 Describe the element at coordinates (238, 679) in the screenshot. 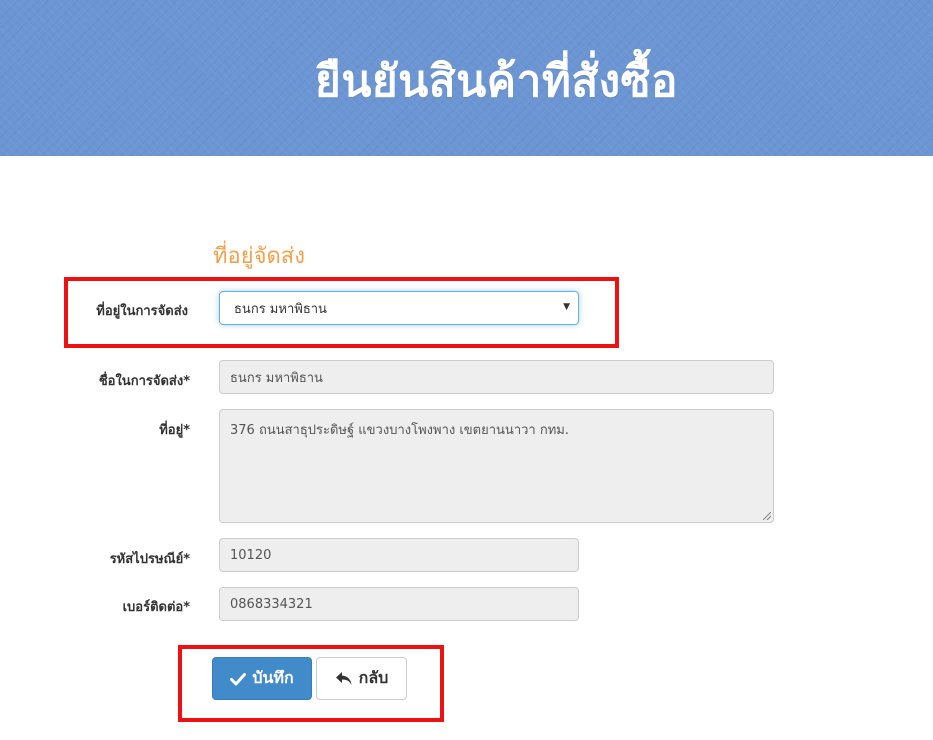

I see `check-icon` at that location.